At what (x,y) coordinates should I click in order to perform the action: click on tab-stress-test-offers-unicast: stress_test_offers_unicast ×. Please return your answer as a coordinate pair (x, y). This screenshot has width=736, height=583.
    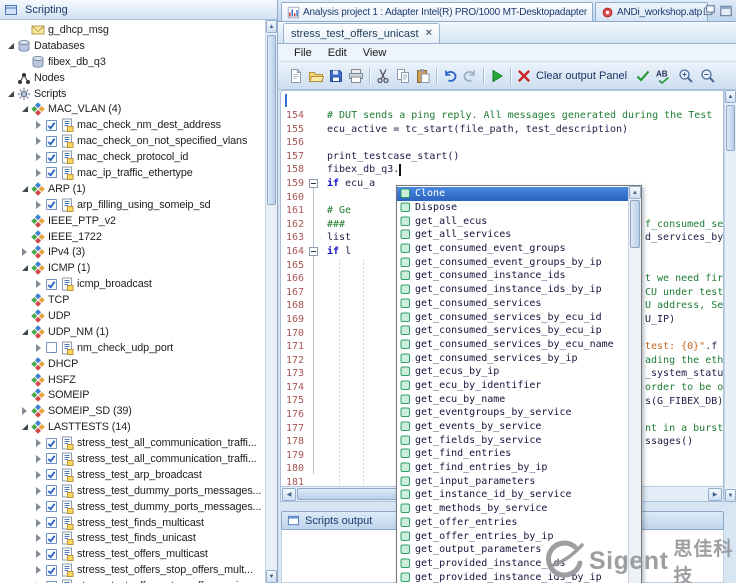
    Looking at the image, I should click on (362, 33).